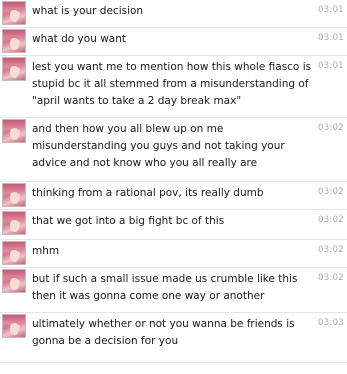 This screenshot has width=347, height=374. What do you see at coordinates (88, 11) in the screenshot?
I see `message-text: what is your decision` at bounding box center [88, 11].